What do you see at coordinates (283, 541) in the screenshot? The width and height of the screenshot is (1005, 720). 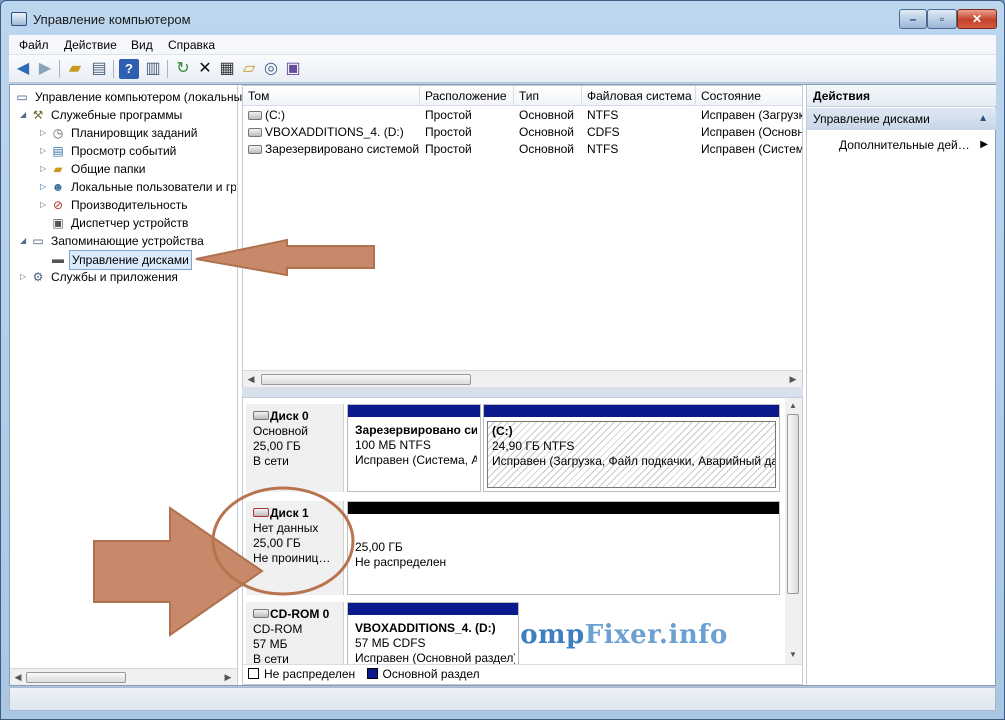 I see `annotation-circle` at bounding box center [283, 541].